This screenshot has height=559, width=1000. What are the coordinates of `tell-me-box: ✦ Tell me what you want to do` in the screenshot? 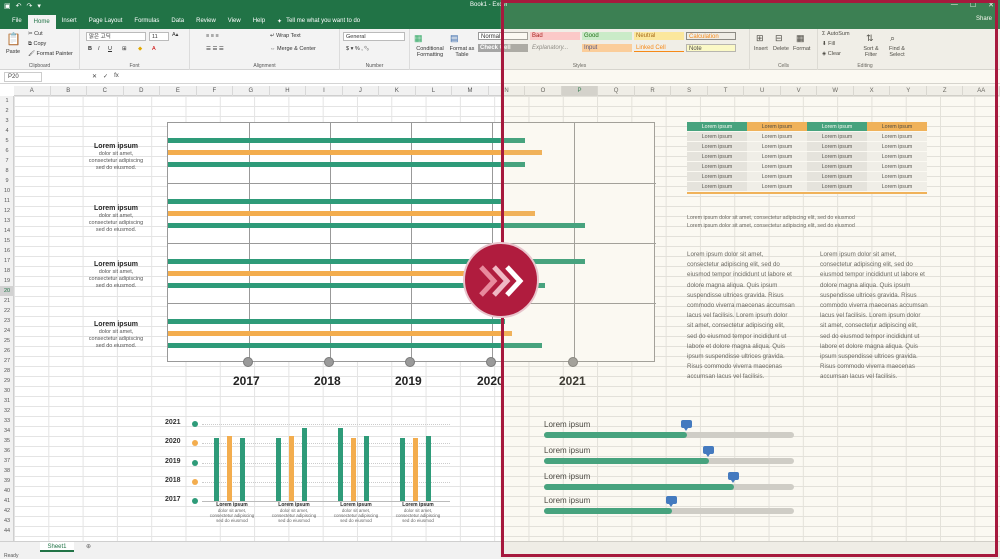 It's located at (318, 21).